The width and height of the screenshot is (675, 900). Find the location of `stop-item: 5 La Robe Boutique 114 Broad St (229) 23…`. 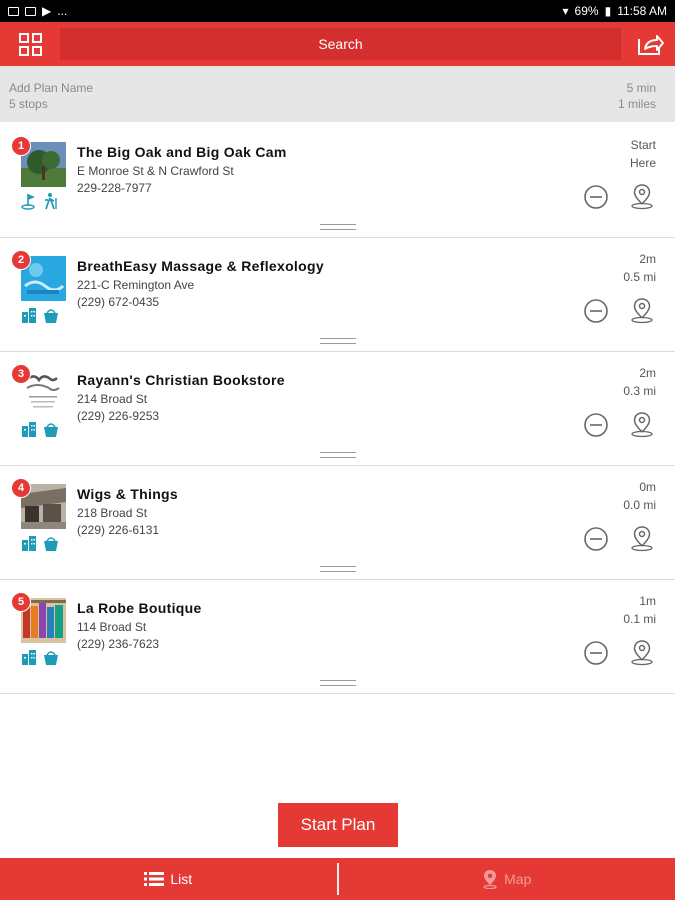

stop-item: 5 La Robe Boutique 114 Broad St (229) 23… is located at coordinates (337, 637).